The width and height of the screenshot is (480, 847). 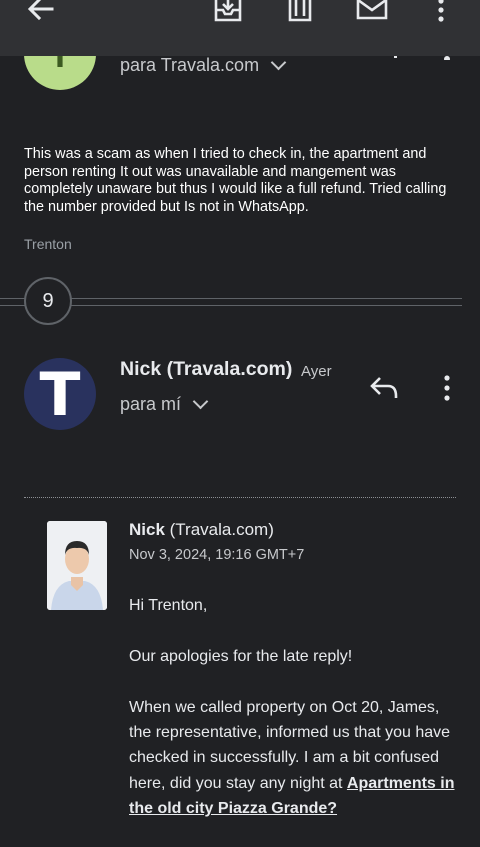 I want to click on quoted-sender-rest: (Travala.com), so click(x=219, y=529).